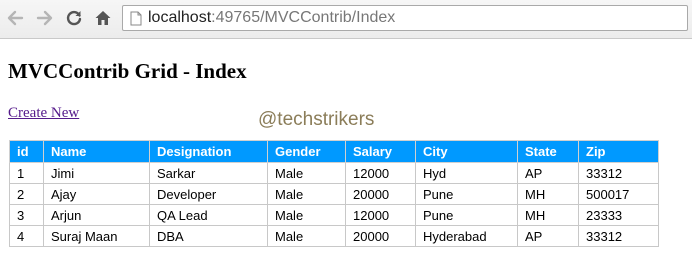 The image size is (692, 256). Describe the element at coordinates (618, 194) in the screenshot. I see `cell-zip: 500017` at that location.